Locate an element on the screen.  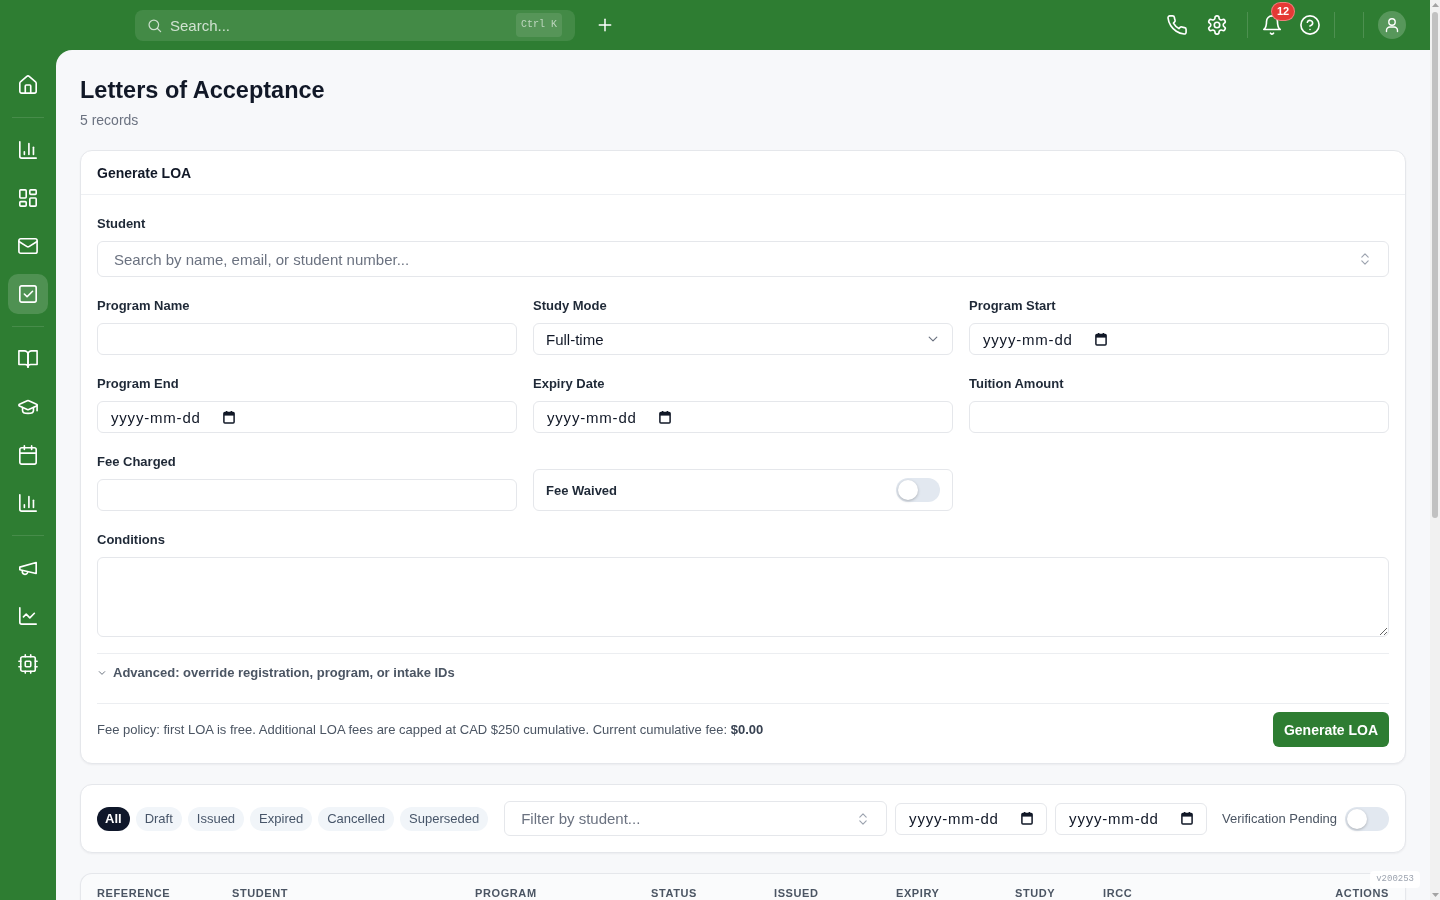
phone-icon is located at coordinates (1177, 25).